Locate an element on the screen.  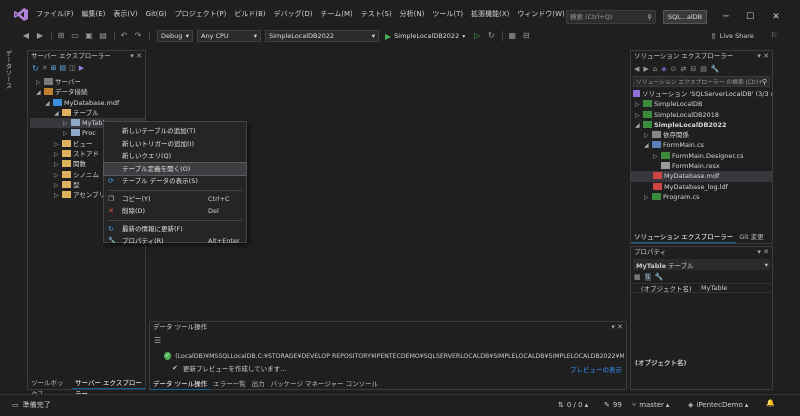
solution-name-badge: SQL...alDB is located at coordinates (685, 17).